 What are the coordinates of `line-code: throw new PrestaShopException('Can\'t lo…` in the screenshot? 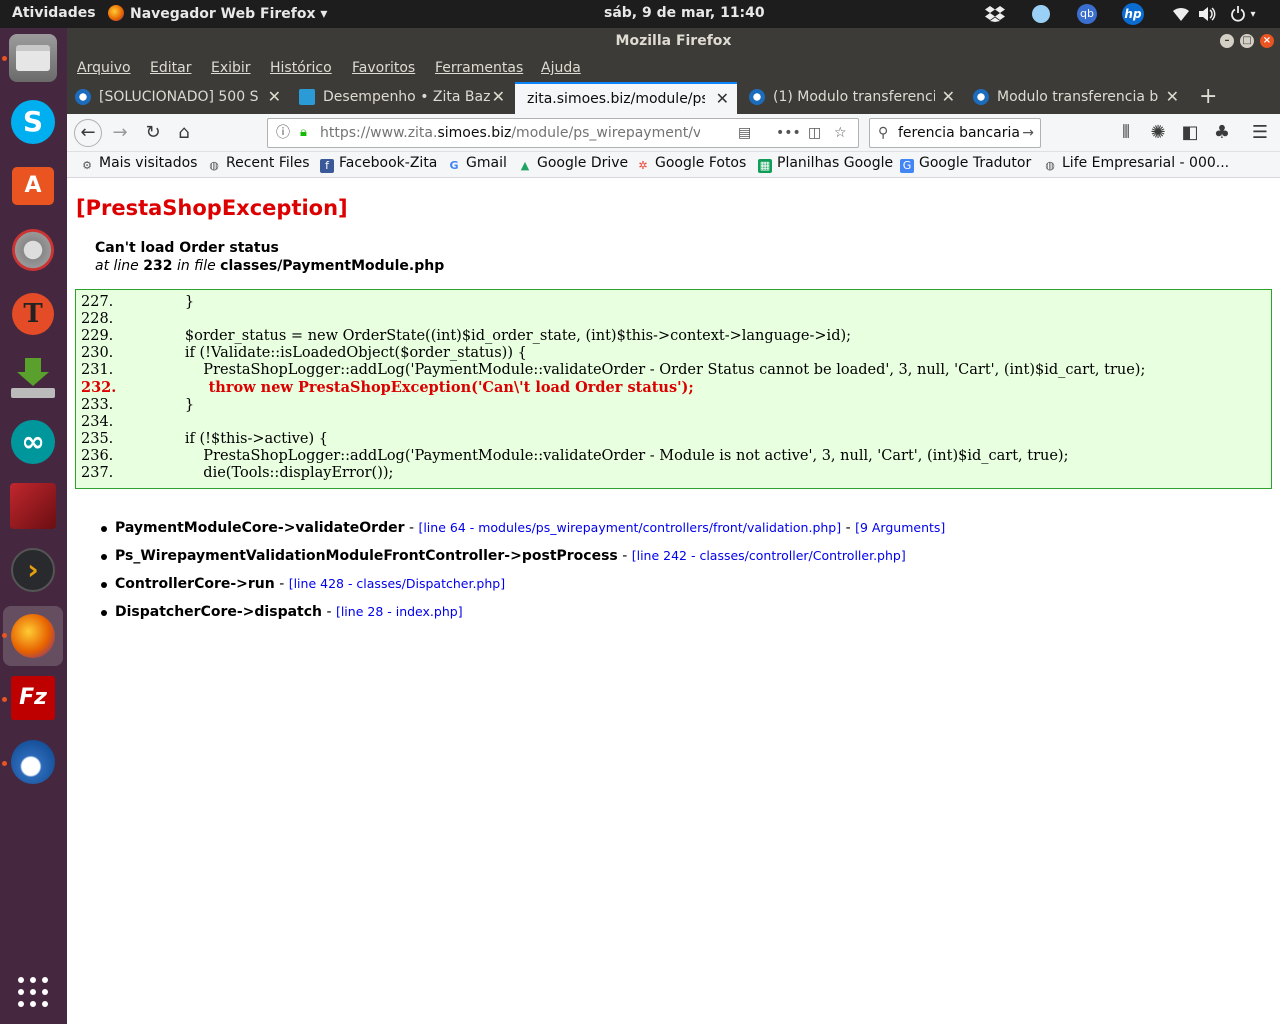 It's located at (421, 388).